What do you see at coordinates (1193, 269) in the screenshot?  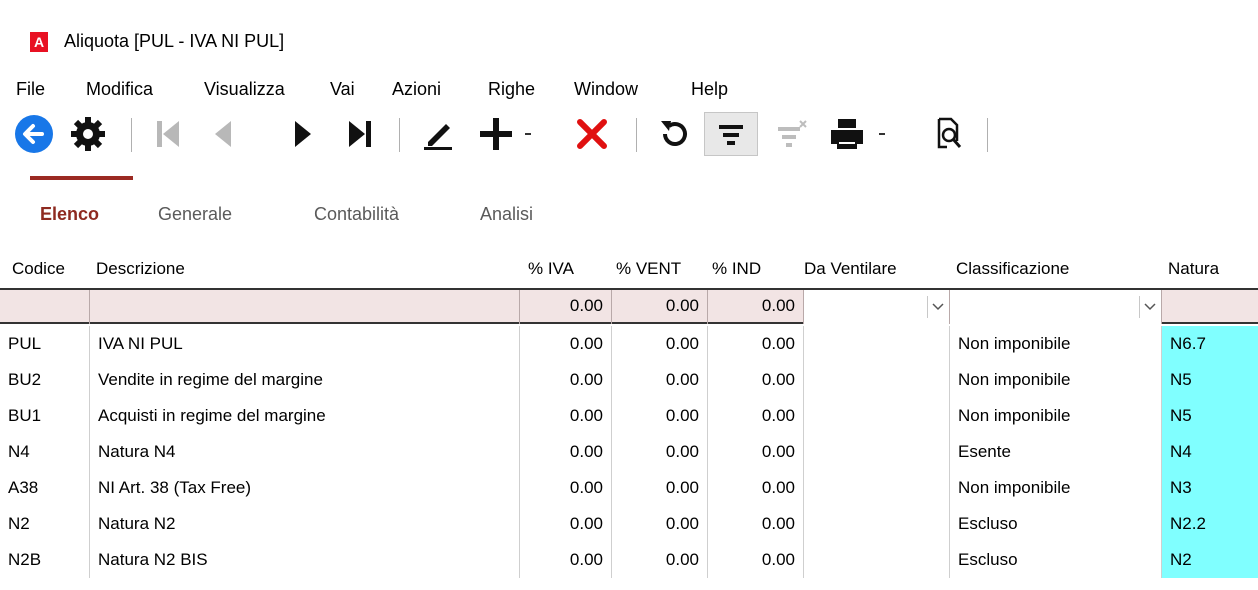 I see `column-header-natura: Natura` at bounding box center [1193, 269].